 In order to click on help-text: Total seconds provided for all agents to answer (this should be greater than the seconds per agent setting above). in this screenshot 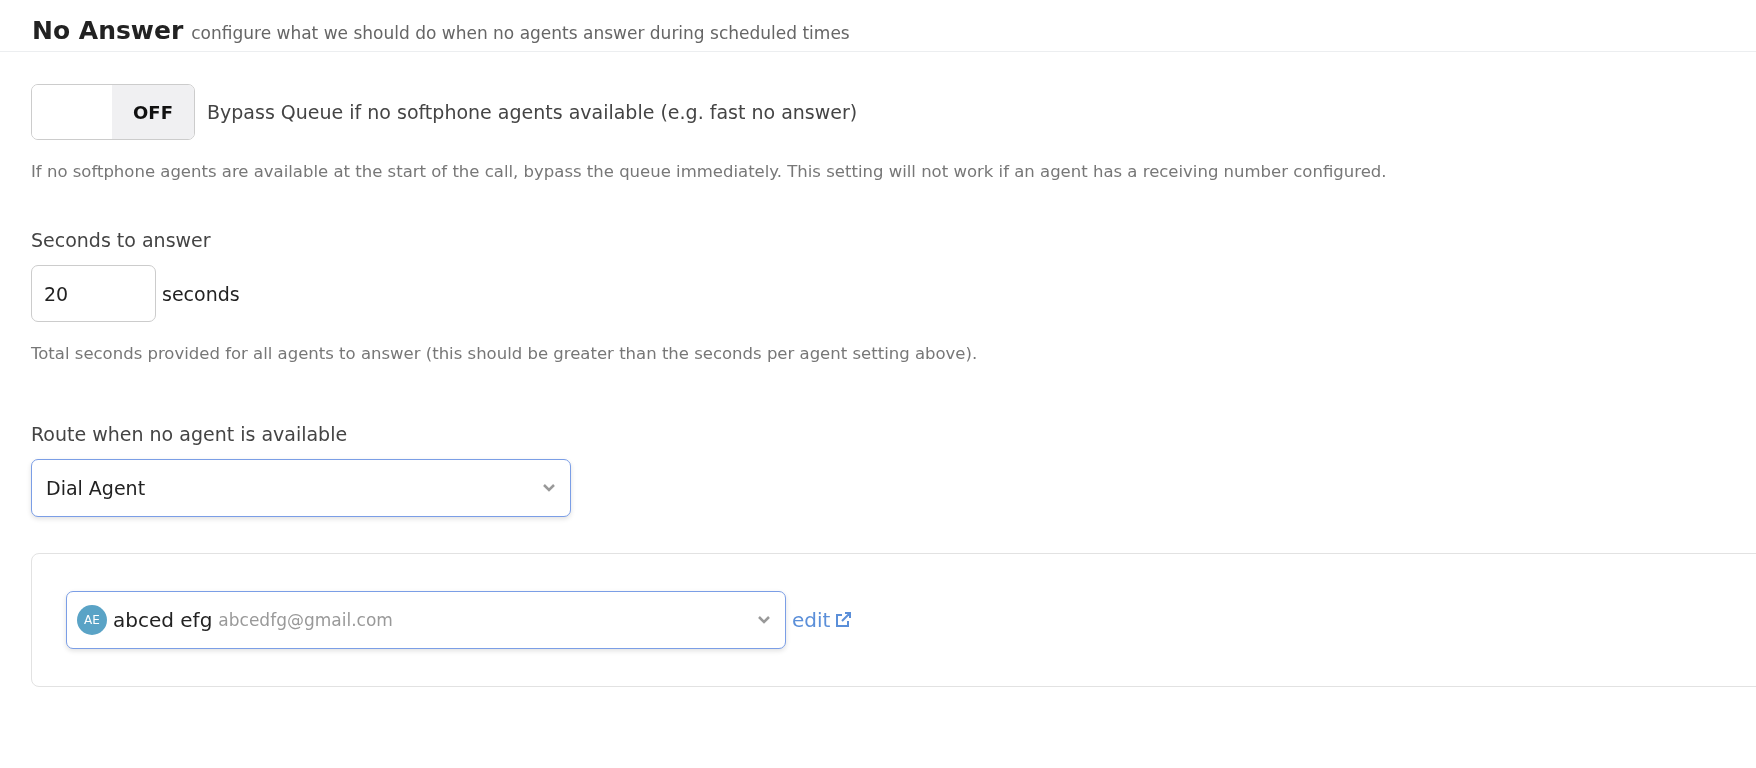, I will do `click(505, 353)`.